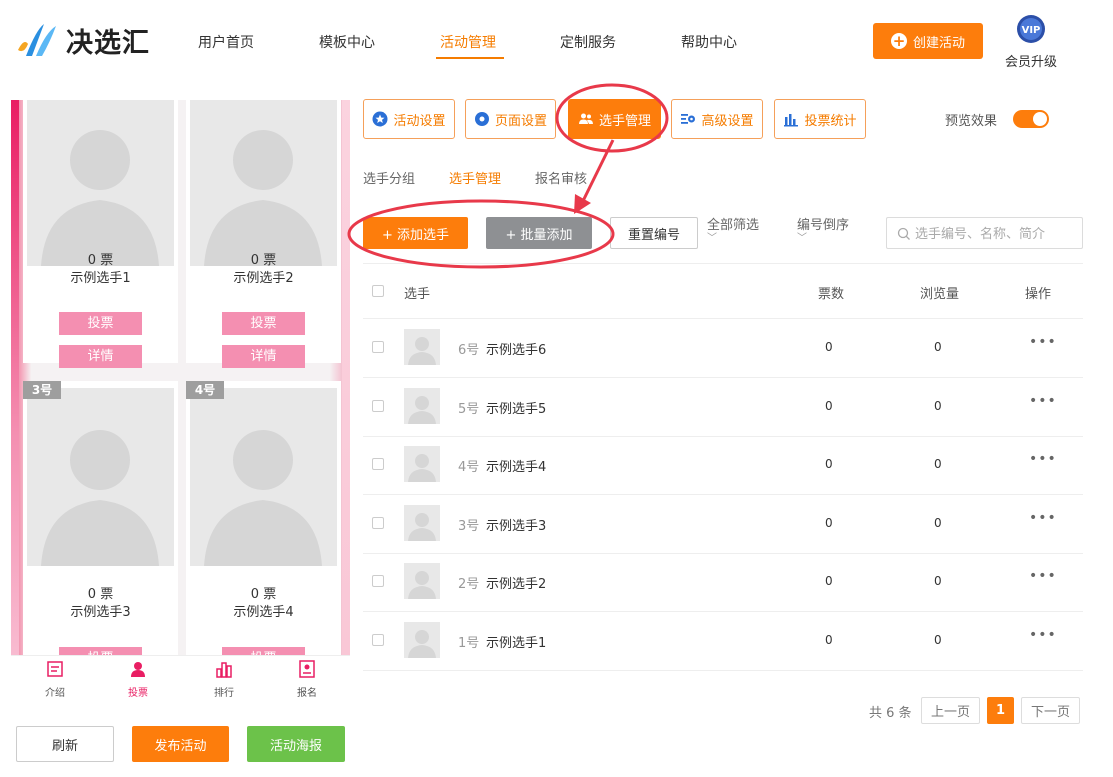 This screenshot has width=1113, height=777. I want to click on select-all-checkbox, so click(378, 291).